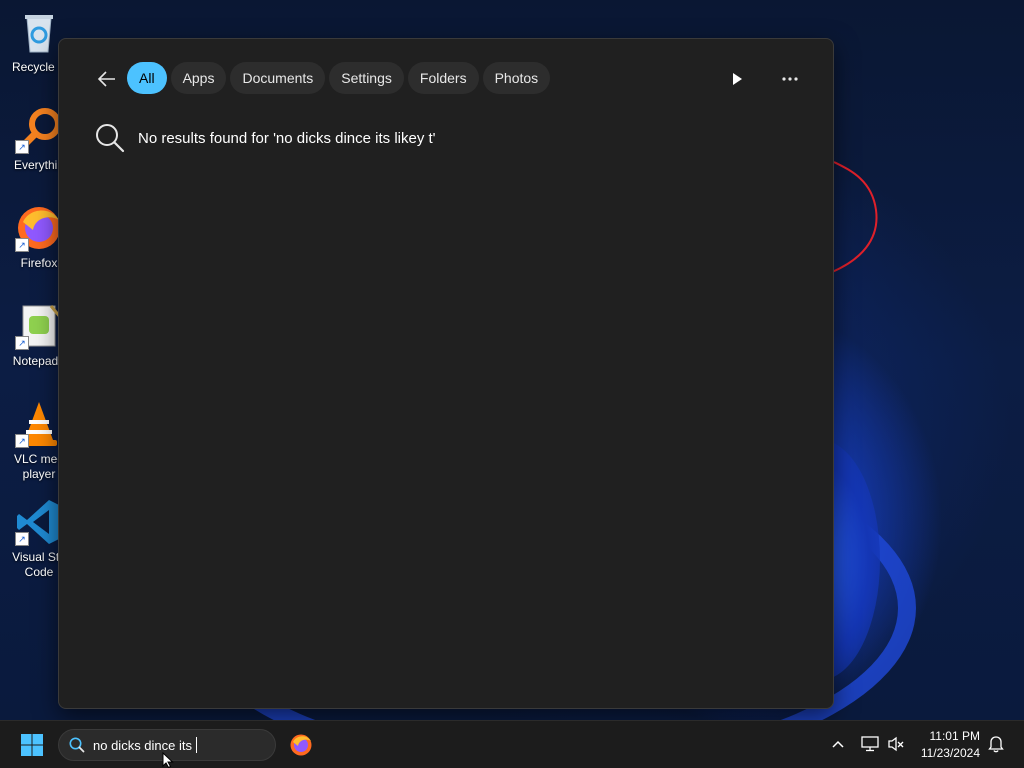  Describe the element at coordinates (443, 78) in the screenshot. I see `filter-tab-folders: Folders` at that location.